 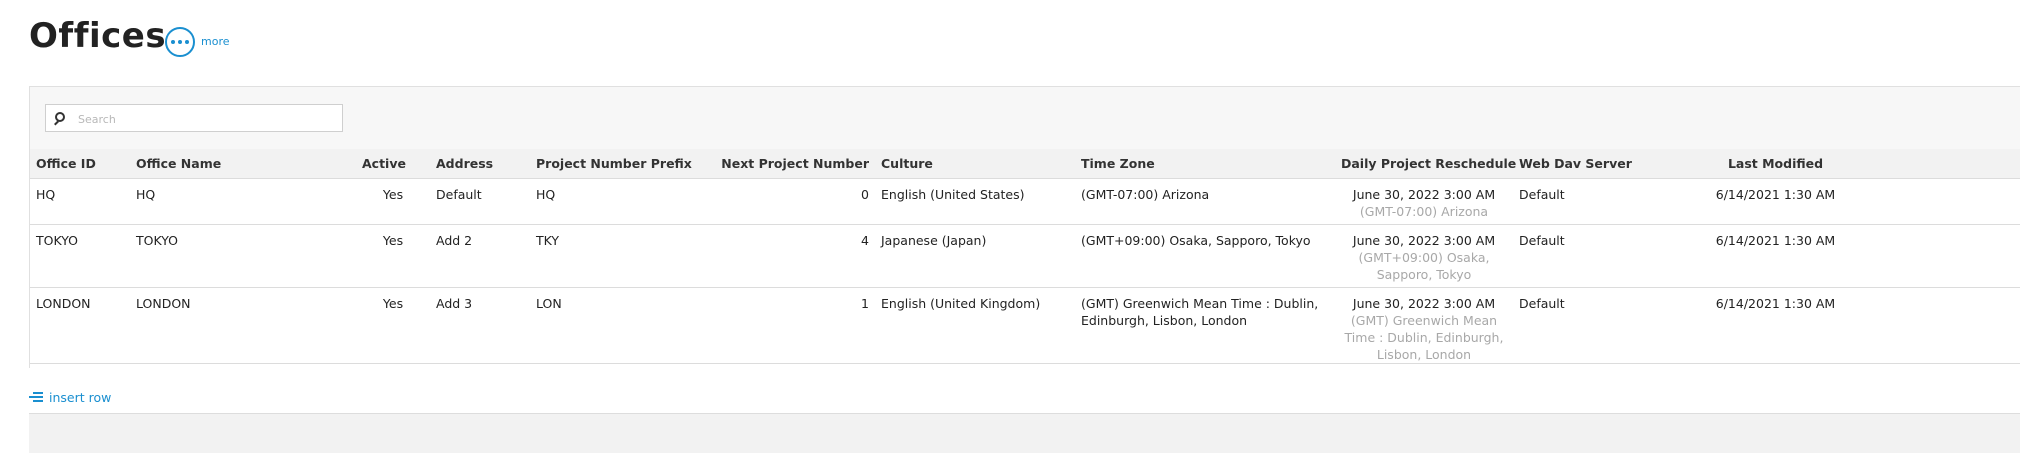 What do you see at coordinates (975, 201) in the screenshot?
I see `cell-culture: English (United States)` at bounding box center [975, 201].